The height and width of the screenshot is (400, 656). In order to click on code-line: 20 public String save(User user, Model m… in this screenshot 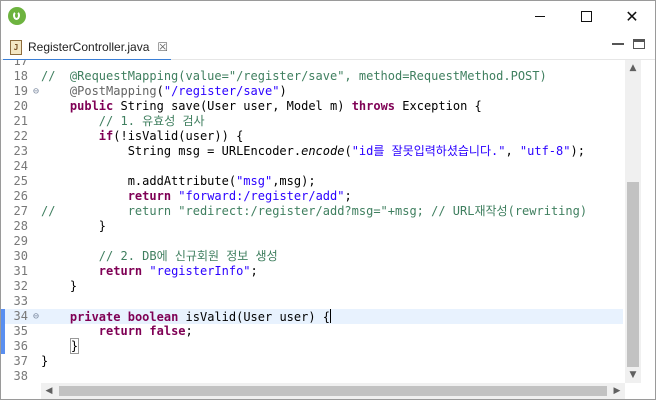, I will do `click(312, 106)`.